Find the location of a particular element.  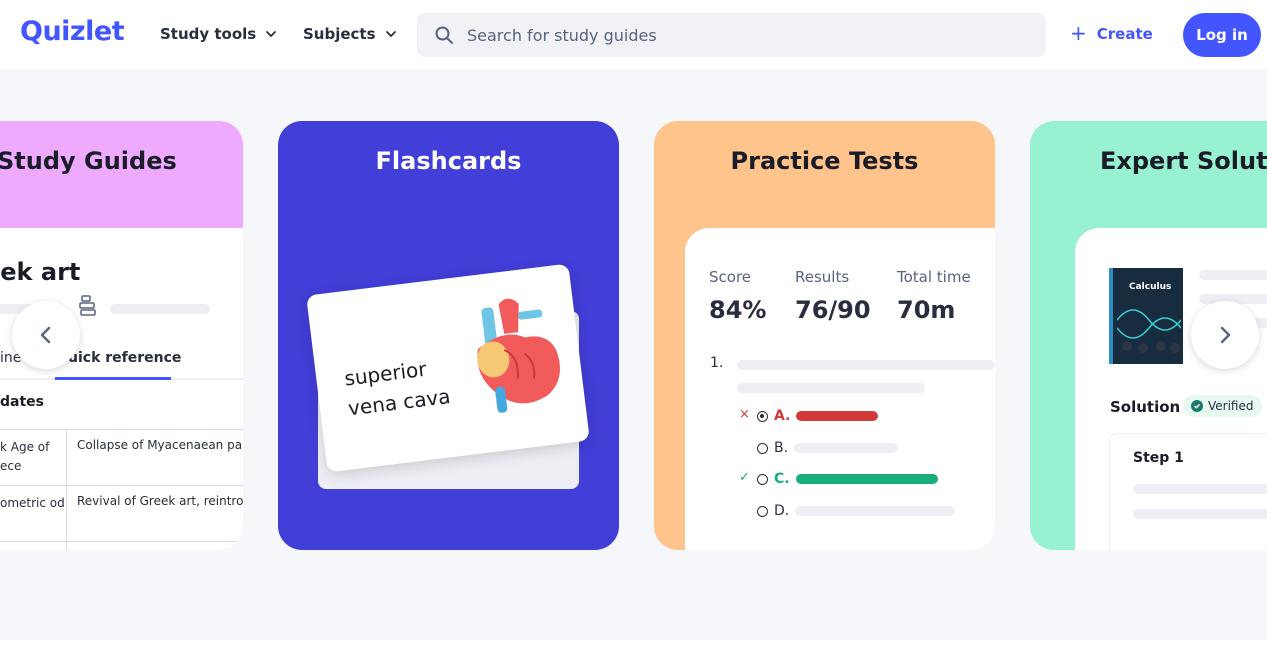

total-time-value: 70m is located at coordinates (926, 310).